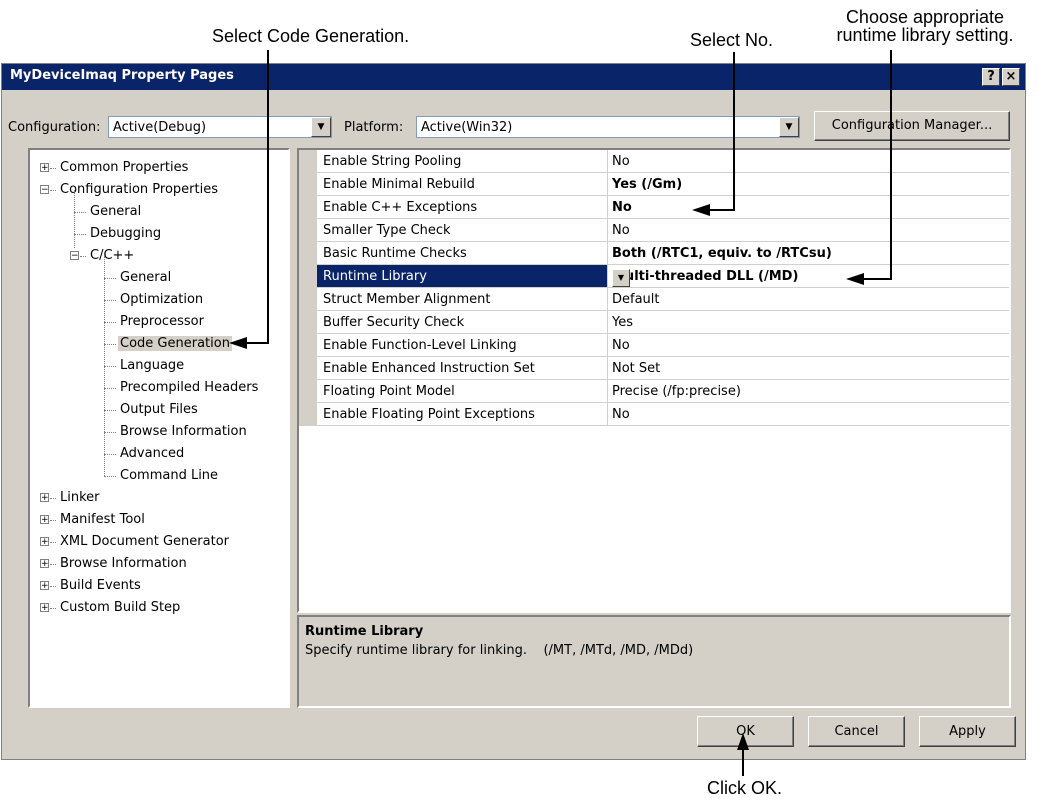  What do you see at coordinates (407, 299) in the screenshot?
I see `property-name: Struct Member Alignment` at bounding box center [407, 299].